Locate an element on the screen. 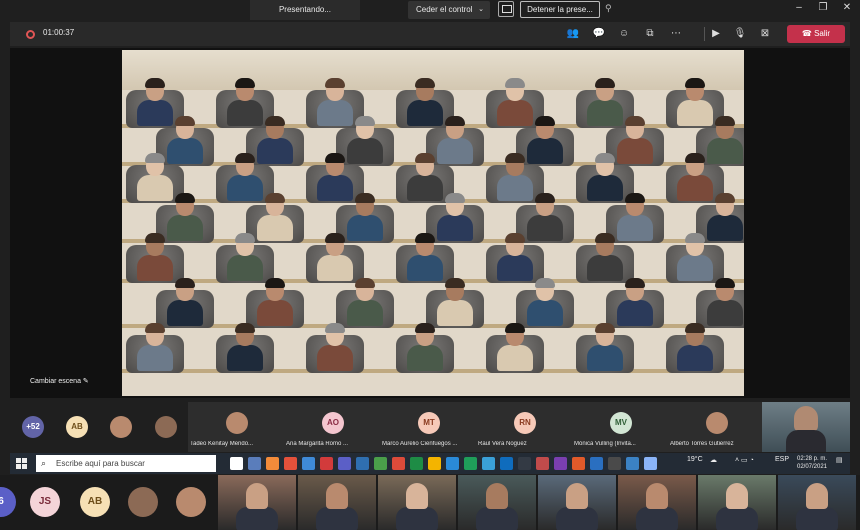 This screenshot has height=530, width=860. notifications-icon: ▤ is located at coordinates (839, 460).